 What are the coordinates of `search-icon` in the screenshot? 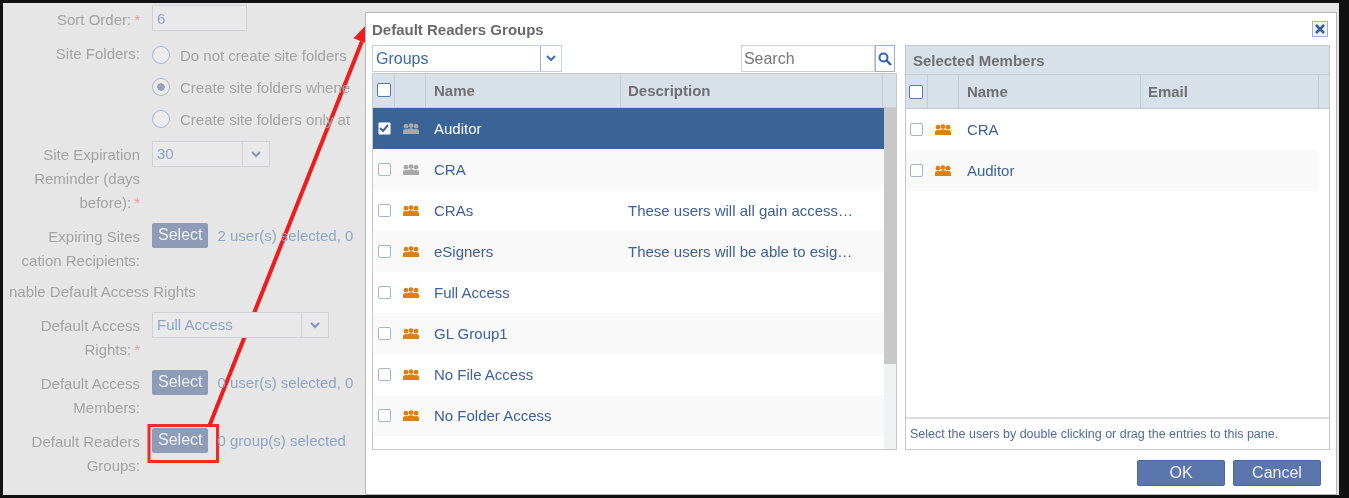 It's located at (884, 58).